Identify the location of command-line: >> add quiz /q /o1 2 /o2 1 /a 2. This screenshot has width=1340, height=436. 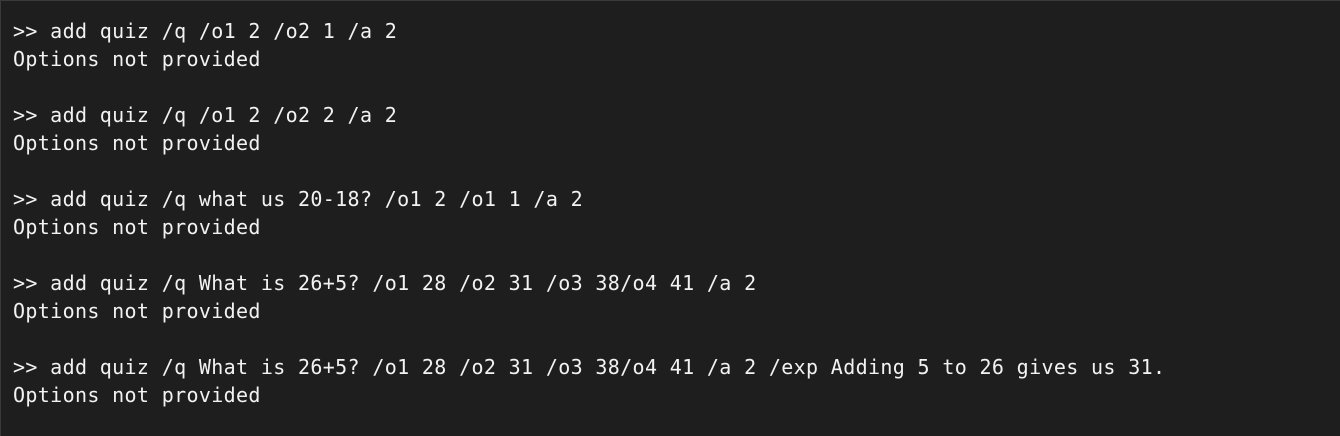
(205, 31).